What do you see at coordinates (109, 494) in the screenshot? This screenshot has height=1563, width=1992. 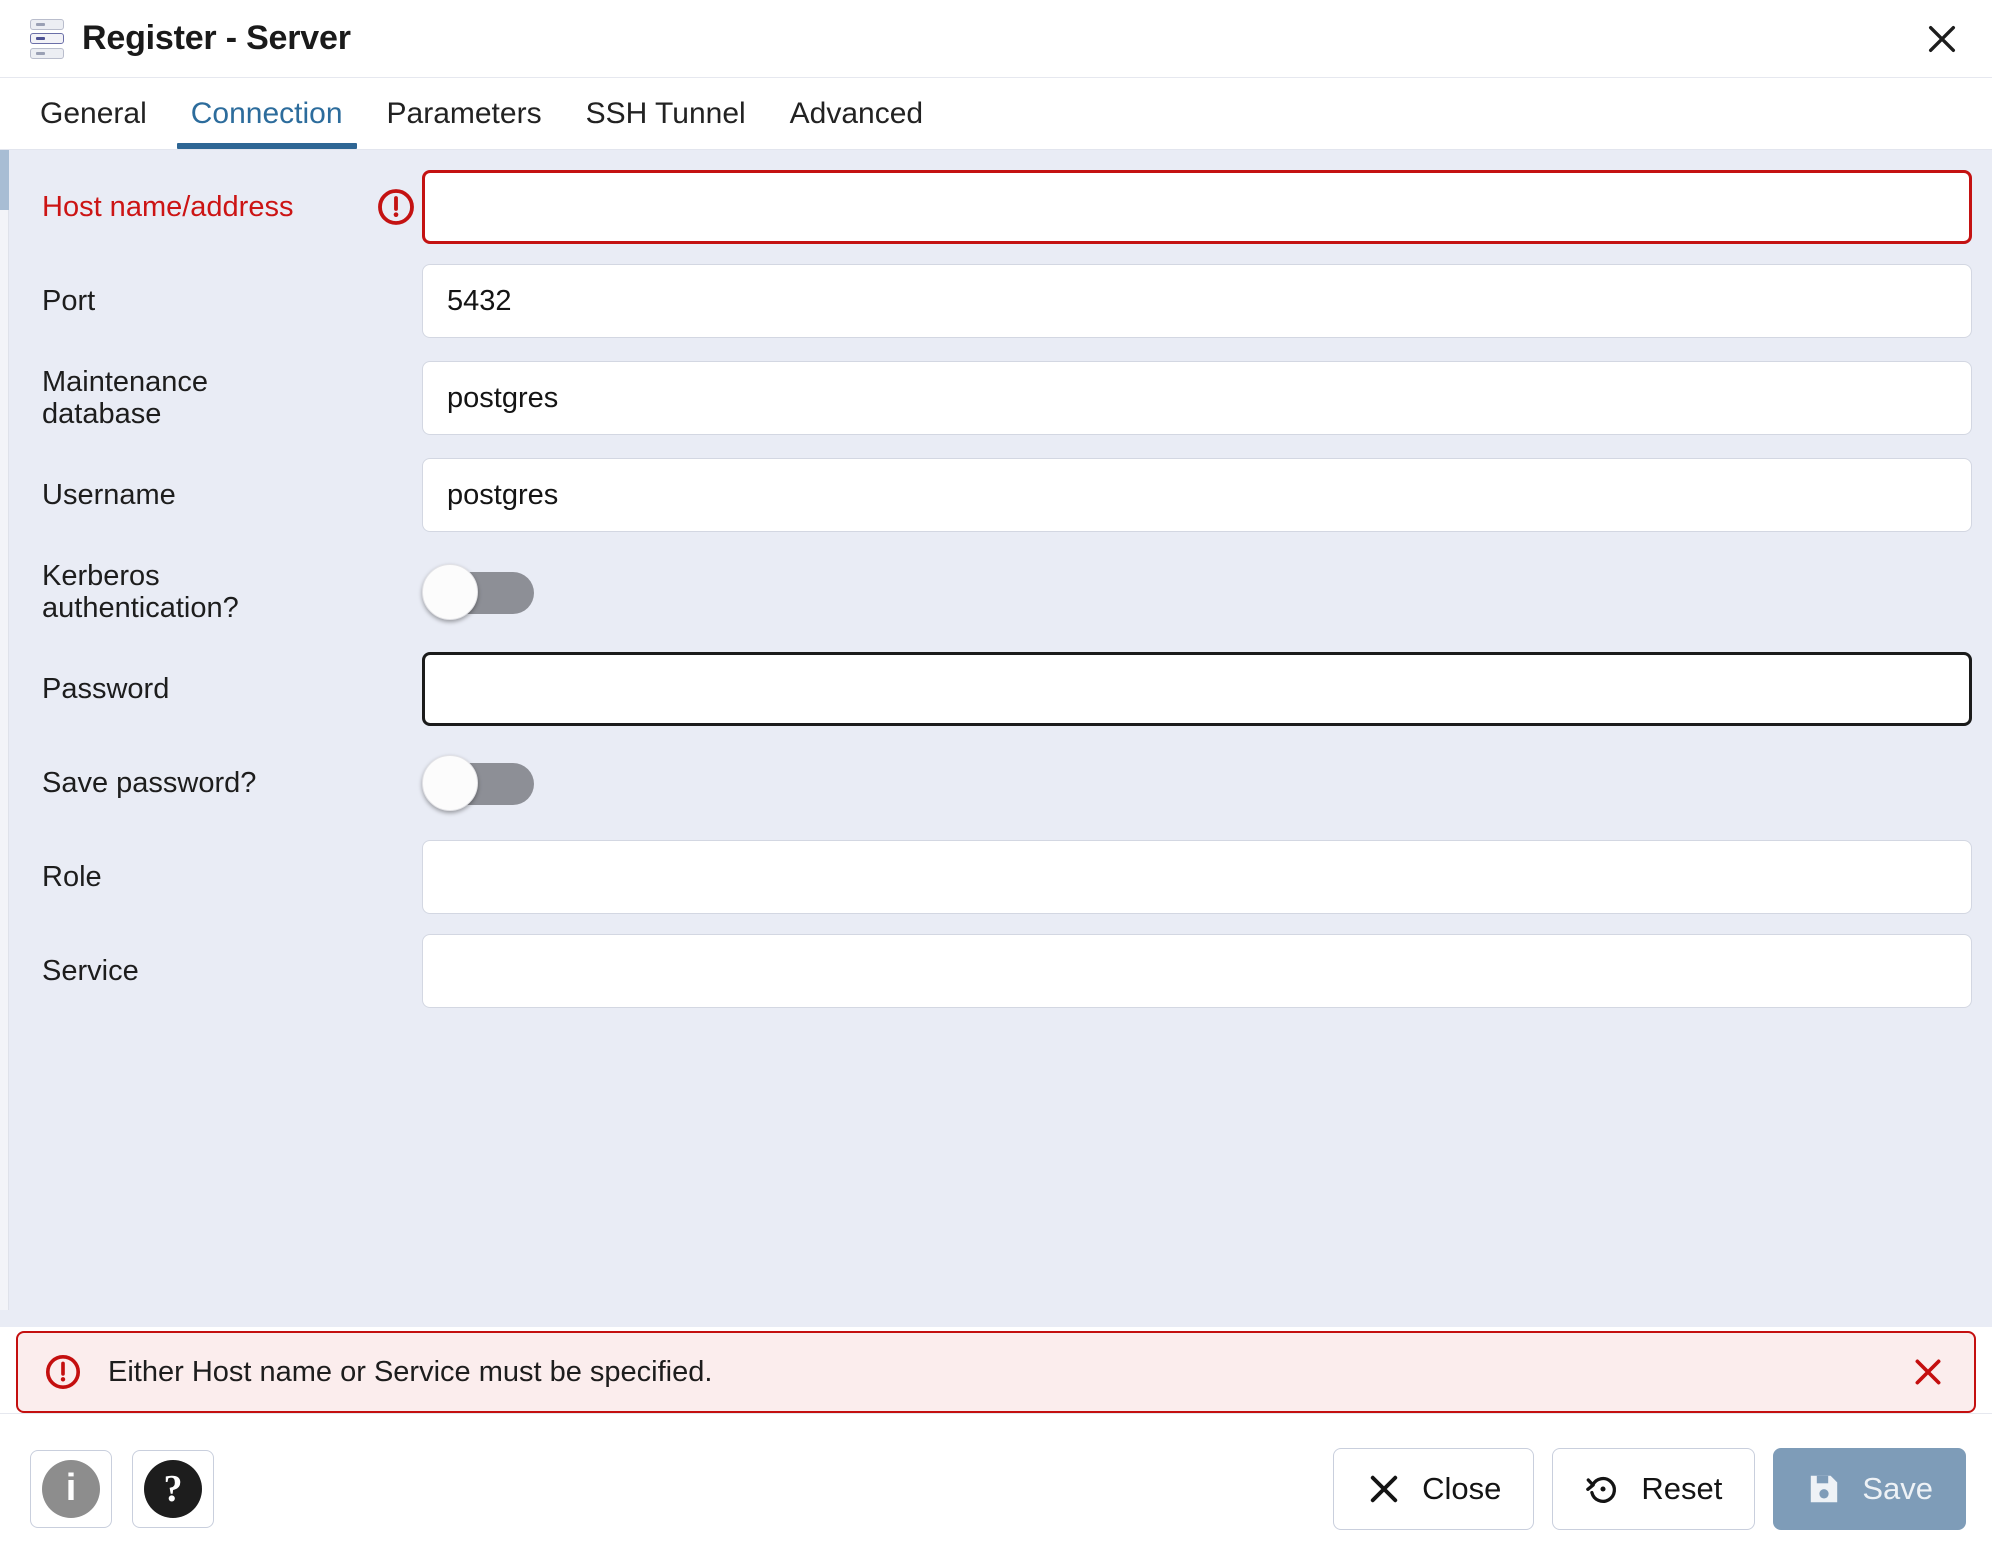 I see `username-label: Username` at bounding box center [109, 494].